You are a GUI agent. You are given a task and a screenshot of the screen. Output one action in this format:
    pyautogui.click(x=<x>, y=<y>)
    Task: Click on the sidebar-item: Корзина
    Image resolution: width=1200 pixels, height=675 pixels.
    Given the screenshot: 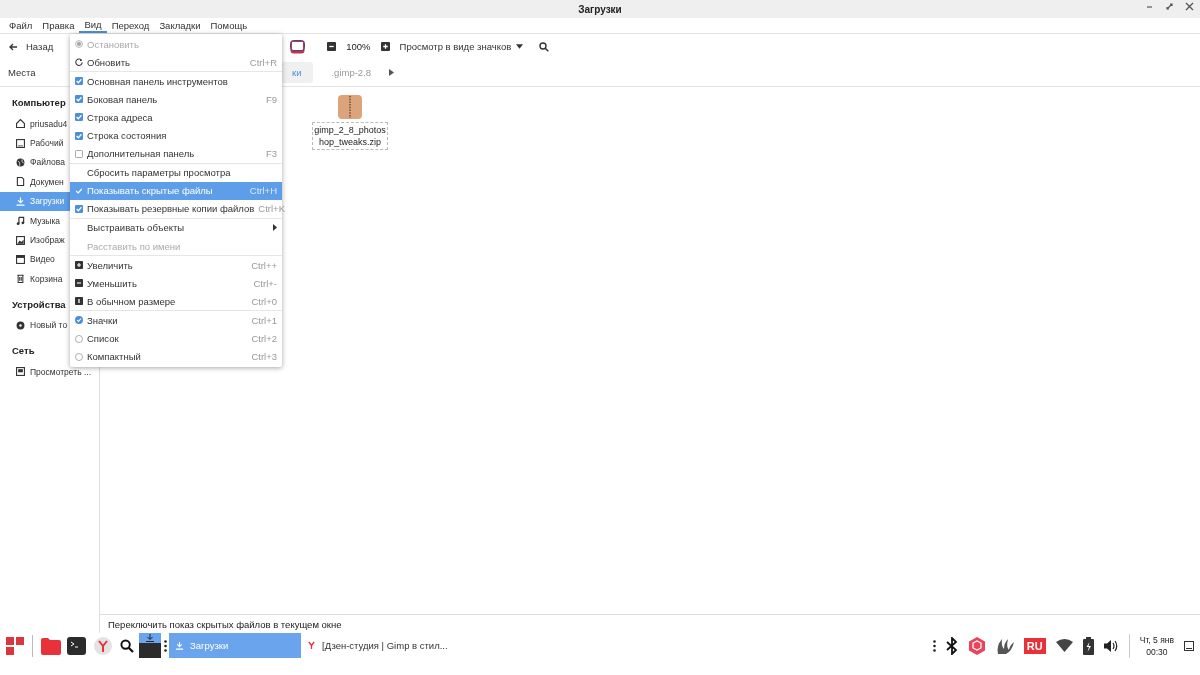 What is the action you would take?
    pyautogui.click(x=32, y=279)
    